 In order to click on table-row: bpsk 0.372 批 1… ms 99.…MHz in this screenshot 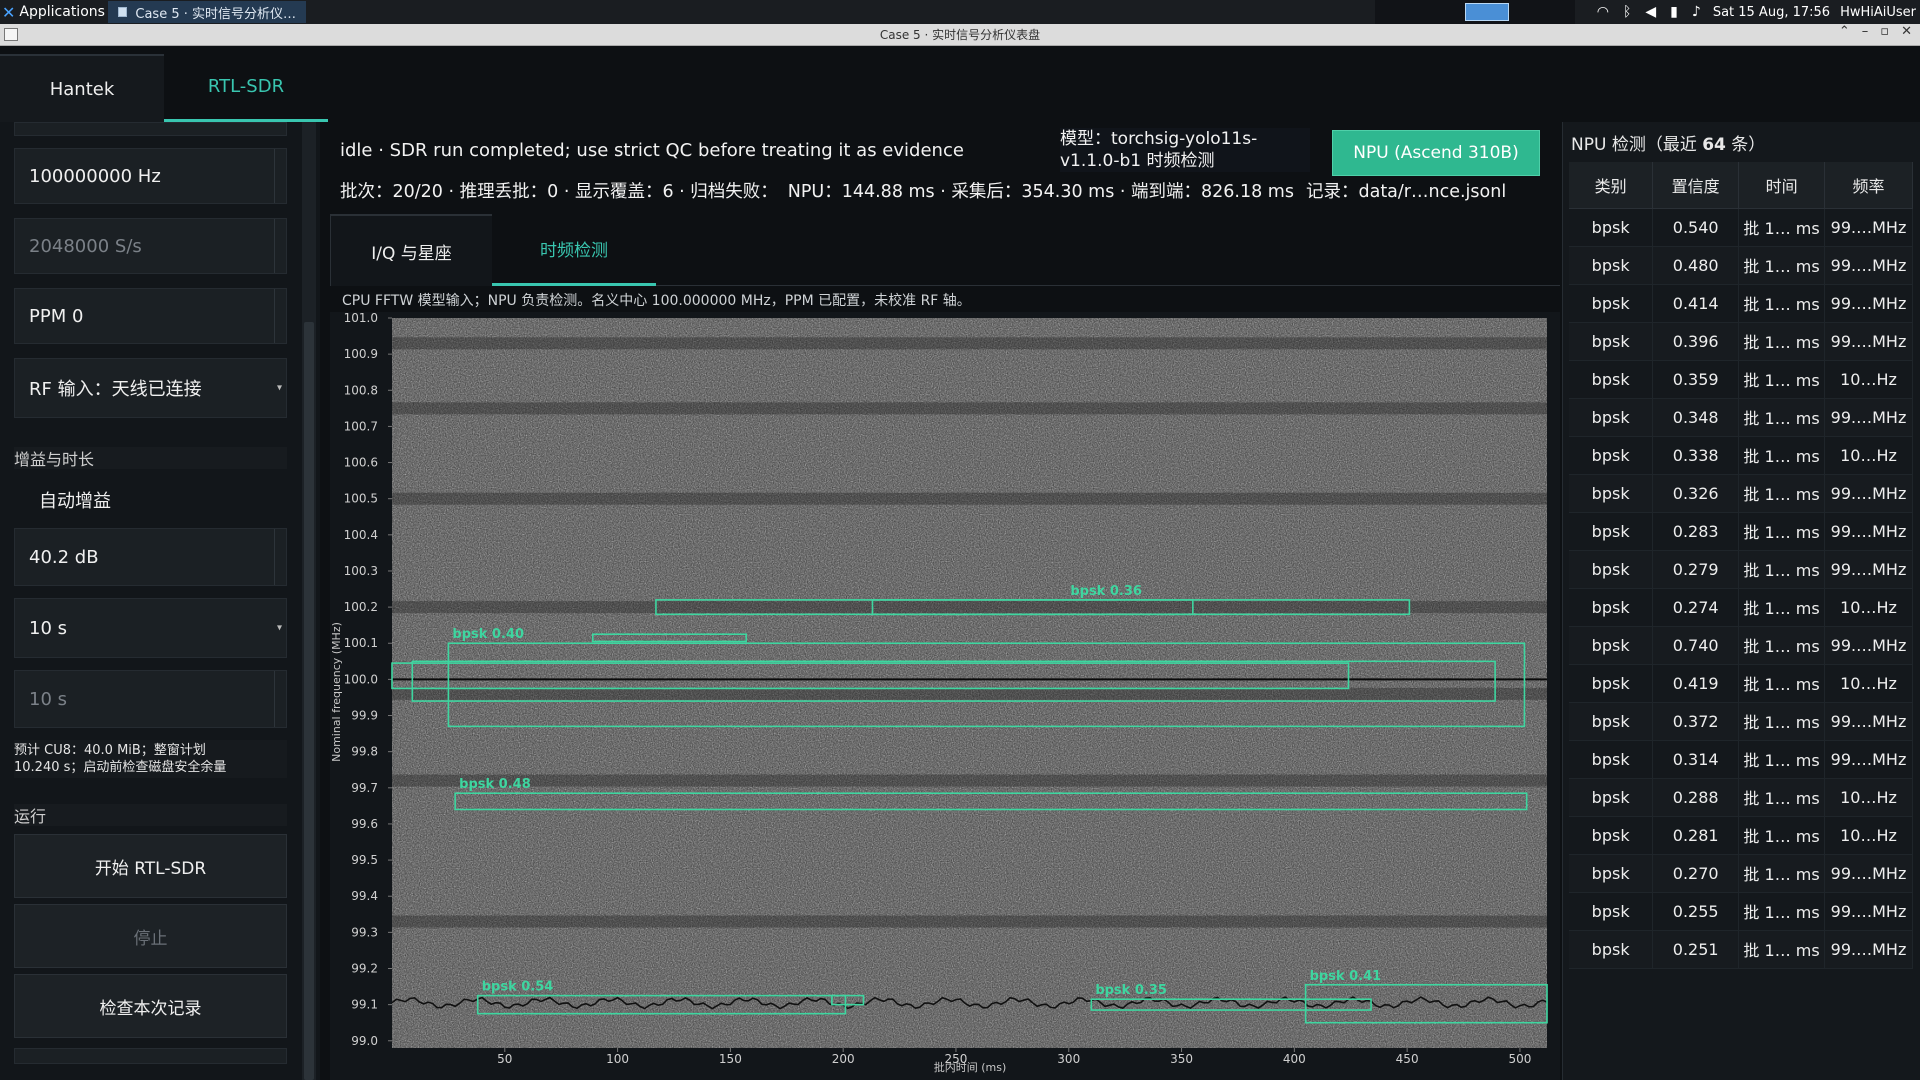, I will do `click(1741, 721)`.